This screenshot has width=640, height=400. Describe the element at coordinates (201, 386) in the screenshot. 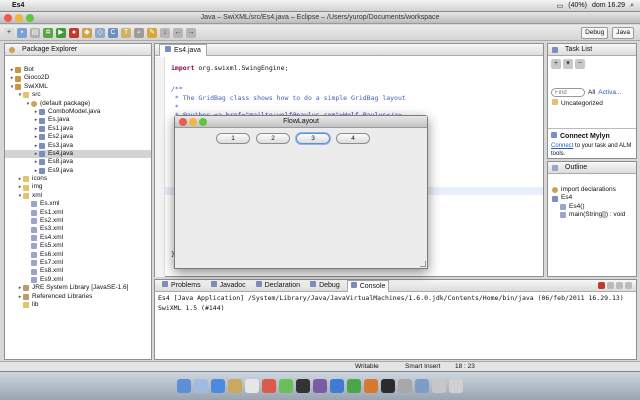

I see `dashboard-icon` at that location.